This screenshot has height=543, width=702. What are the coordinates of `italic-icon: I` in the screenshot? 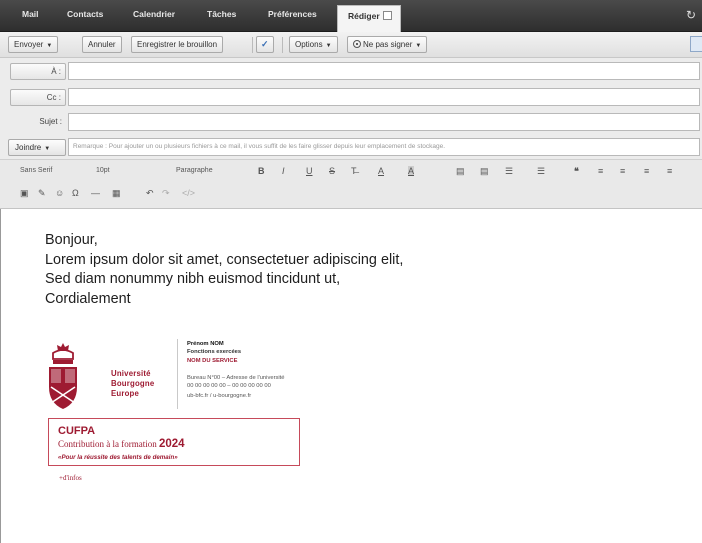 It's located at (283, 171).